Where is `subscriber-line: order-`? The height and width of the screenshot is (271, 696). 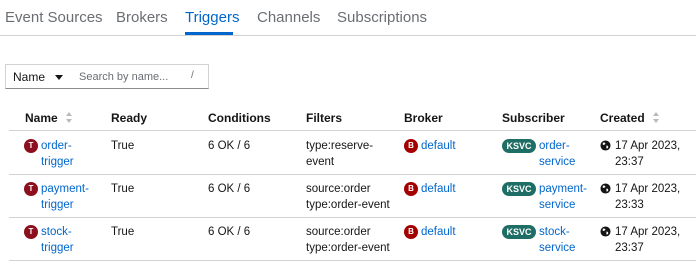 subscriber-line: order- is located at coordinates (554, 146).